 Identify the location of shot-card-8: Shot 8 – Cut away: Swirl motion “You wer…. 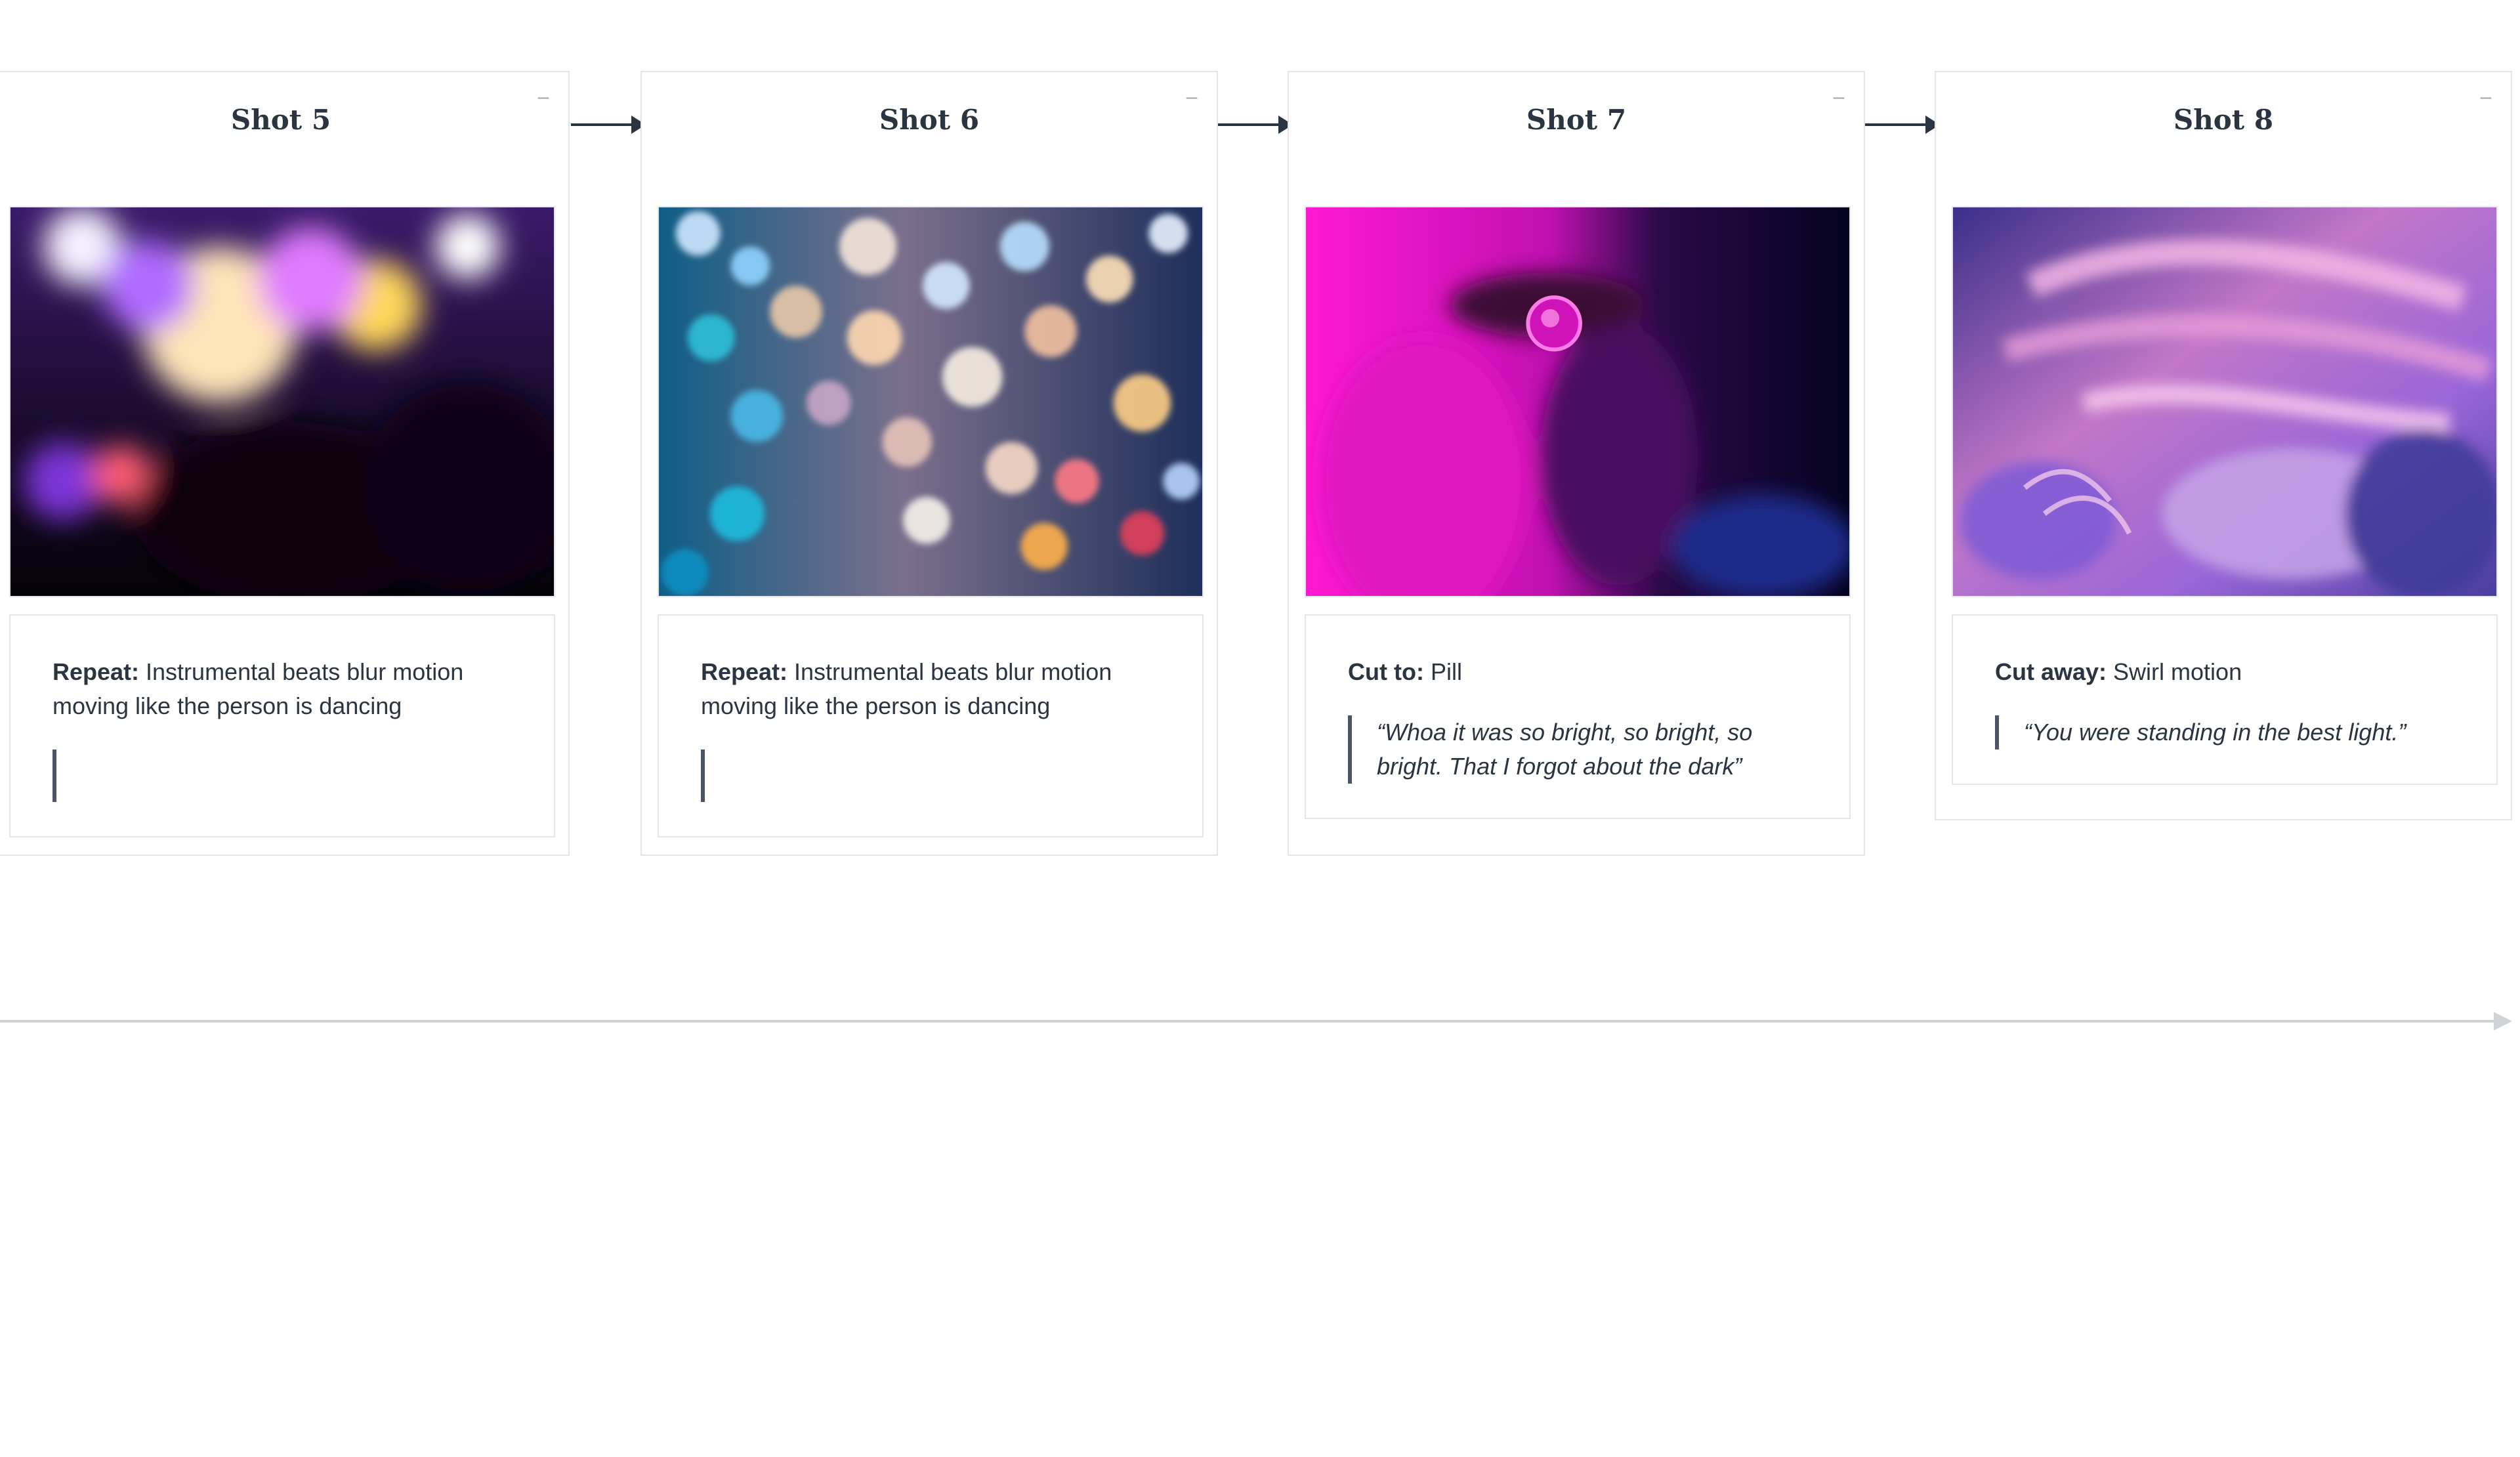
(2223, 445).